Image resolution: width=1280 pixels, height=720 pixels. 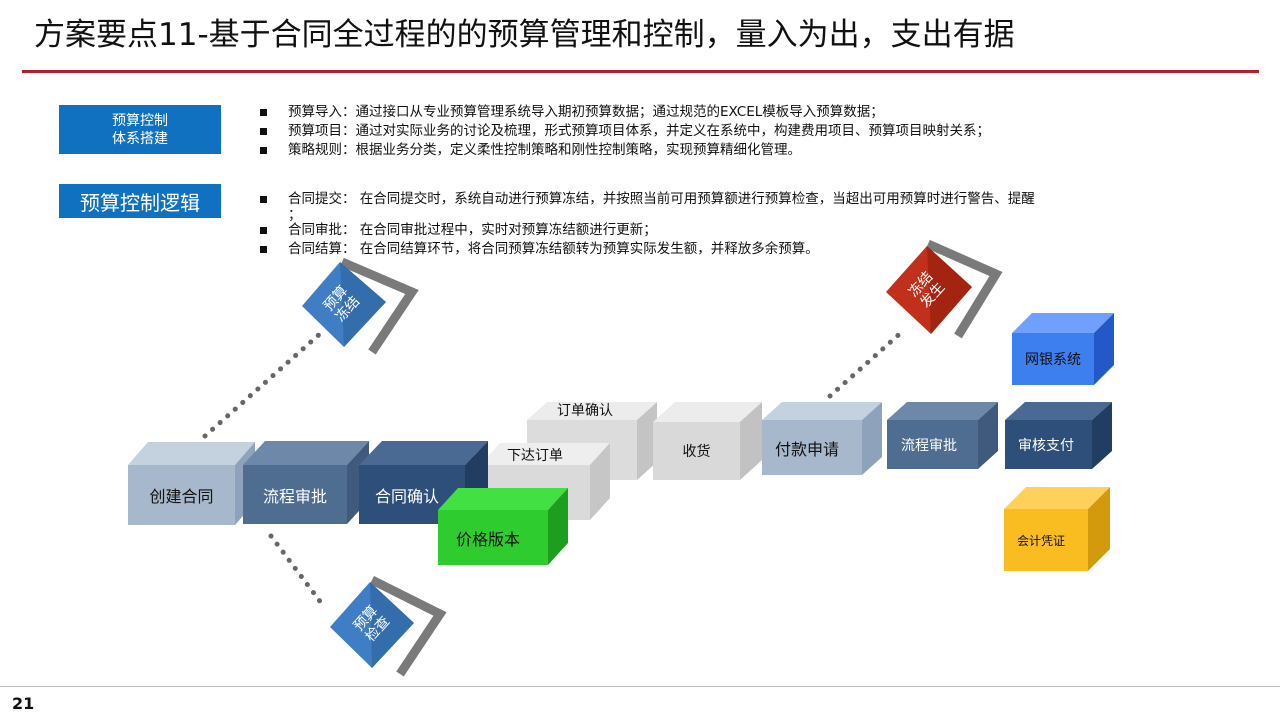 I want to click on label-price-version: 价格版本, so click(x=487, y=539).